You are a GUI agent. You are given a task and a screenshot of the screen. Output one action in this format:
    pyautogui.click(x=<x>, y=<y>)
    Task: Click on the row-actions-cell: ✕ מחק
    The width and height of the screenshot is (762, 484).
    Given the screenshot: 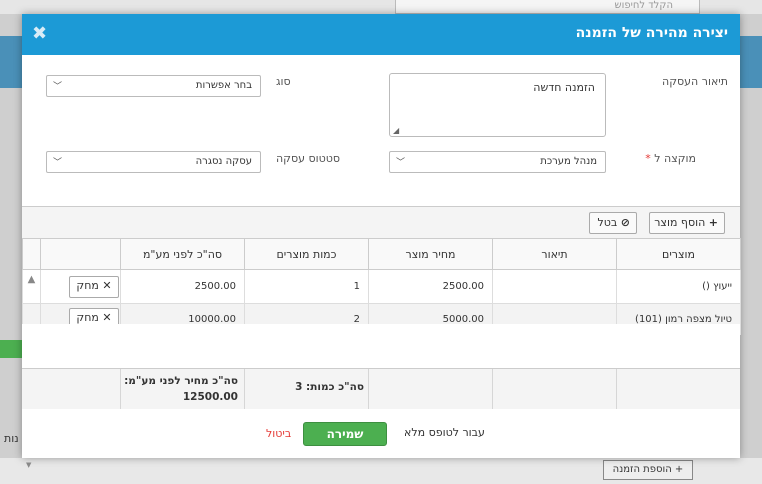 What is the action you would take?
    pyautogui.click(x=80, y=286)
    